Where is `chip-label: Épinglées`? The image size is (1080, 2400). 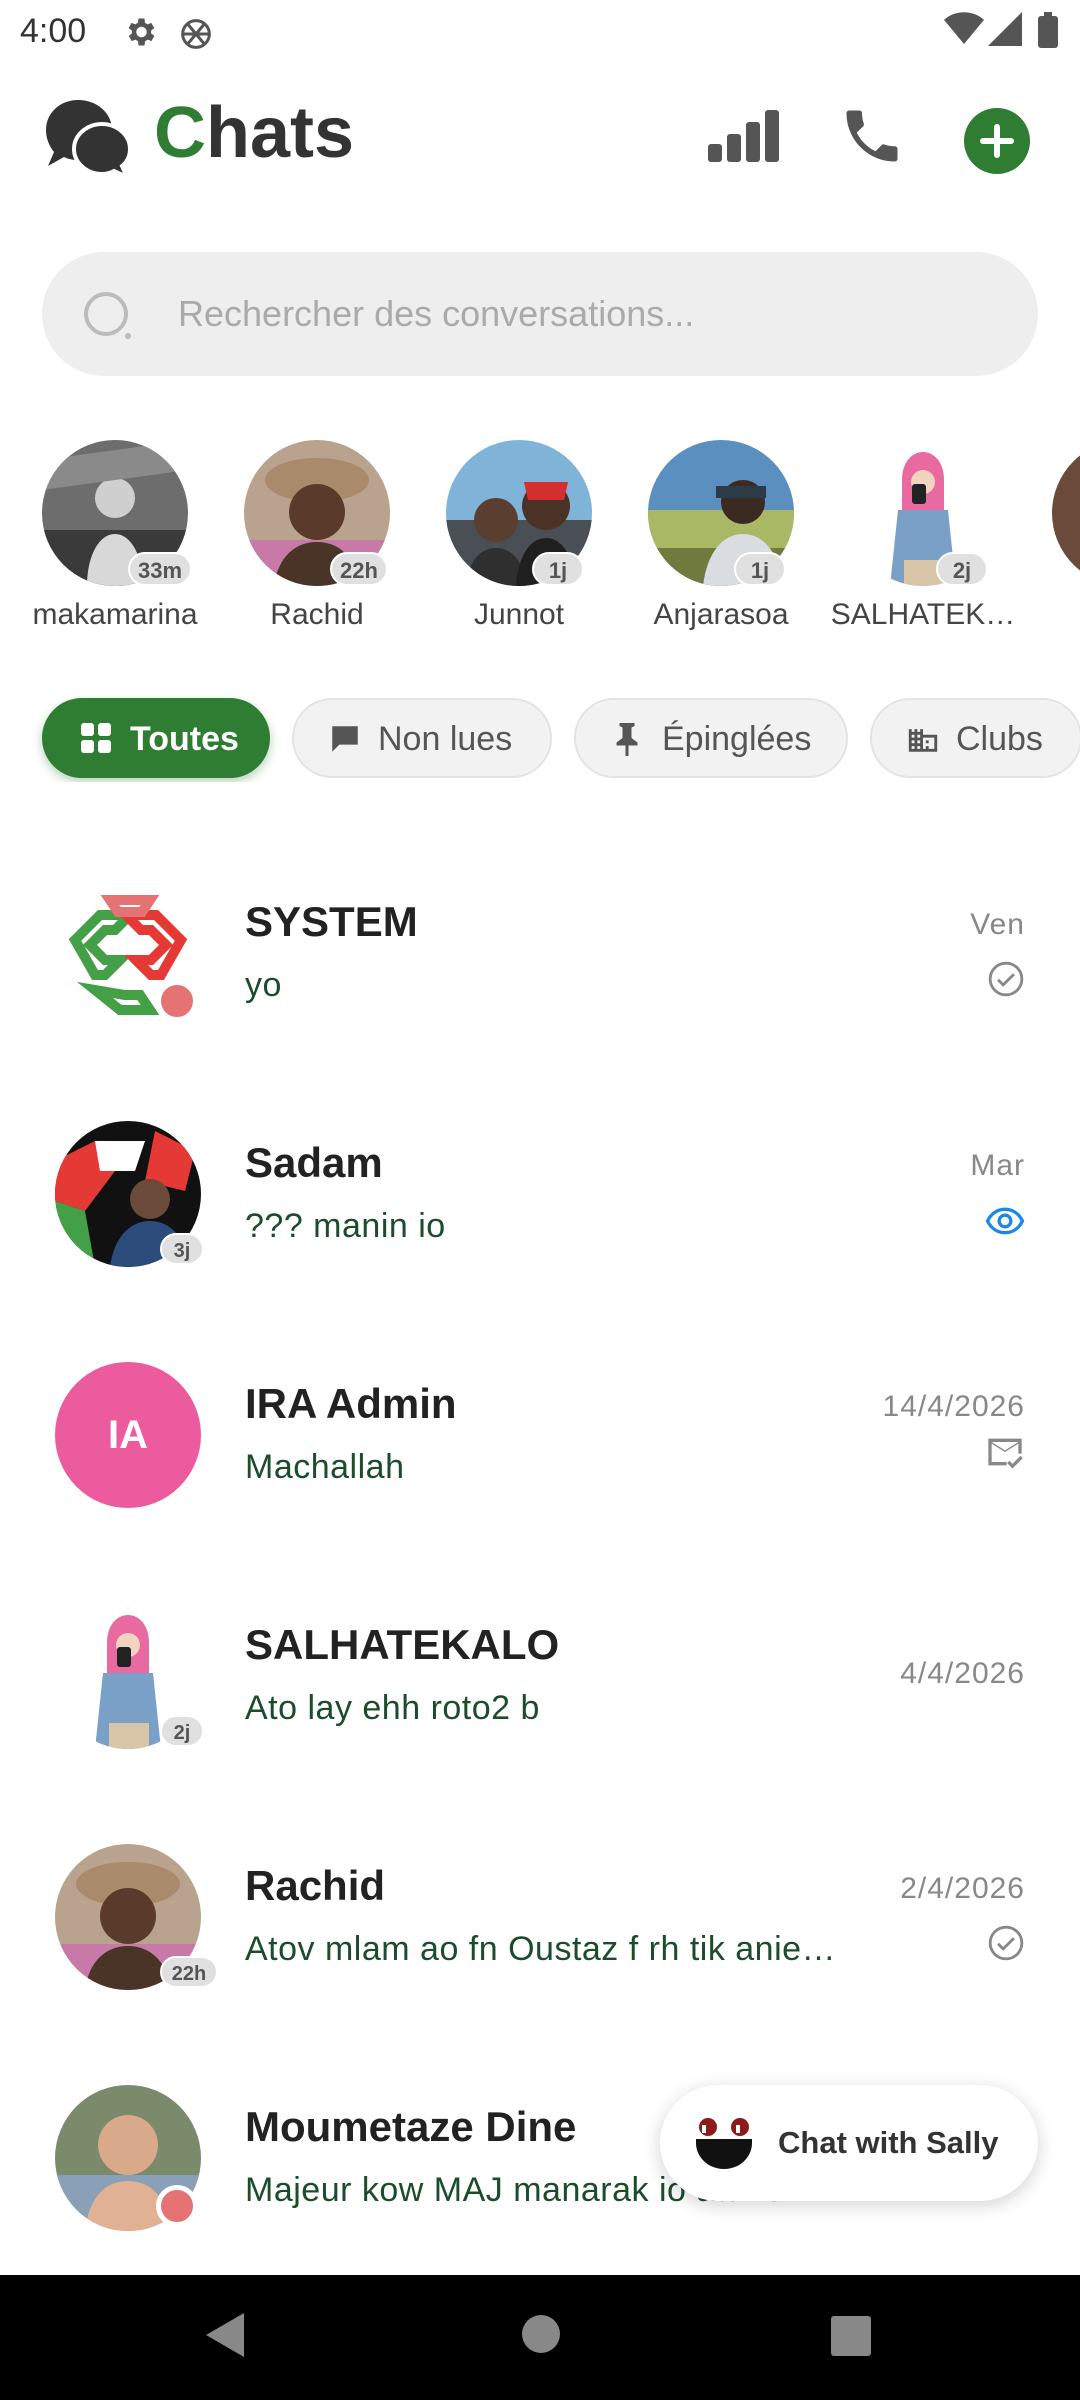 chip-label: Épinglées is located at coordinates (737, 739).